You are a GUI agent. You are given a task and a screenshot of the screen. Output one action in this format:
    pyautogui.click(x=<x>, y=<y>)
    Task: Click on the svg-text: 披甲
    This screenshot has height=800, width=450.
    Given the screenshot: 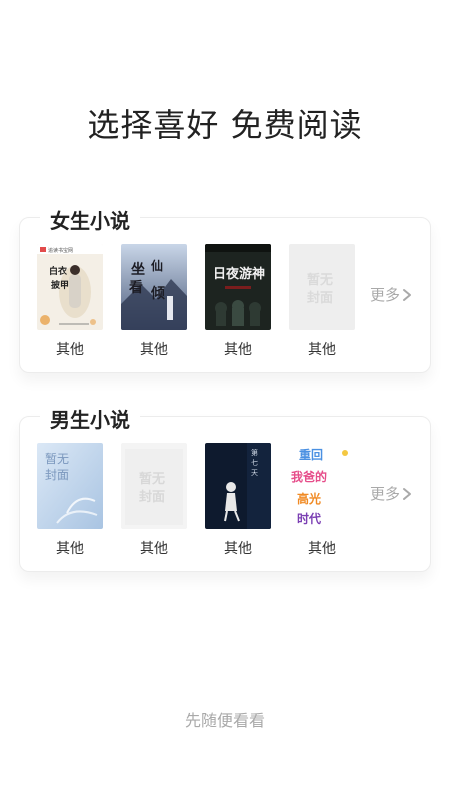 What is the action you would take?
    pyautogui.click(x=60, y=285)
    